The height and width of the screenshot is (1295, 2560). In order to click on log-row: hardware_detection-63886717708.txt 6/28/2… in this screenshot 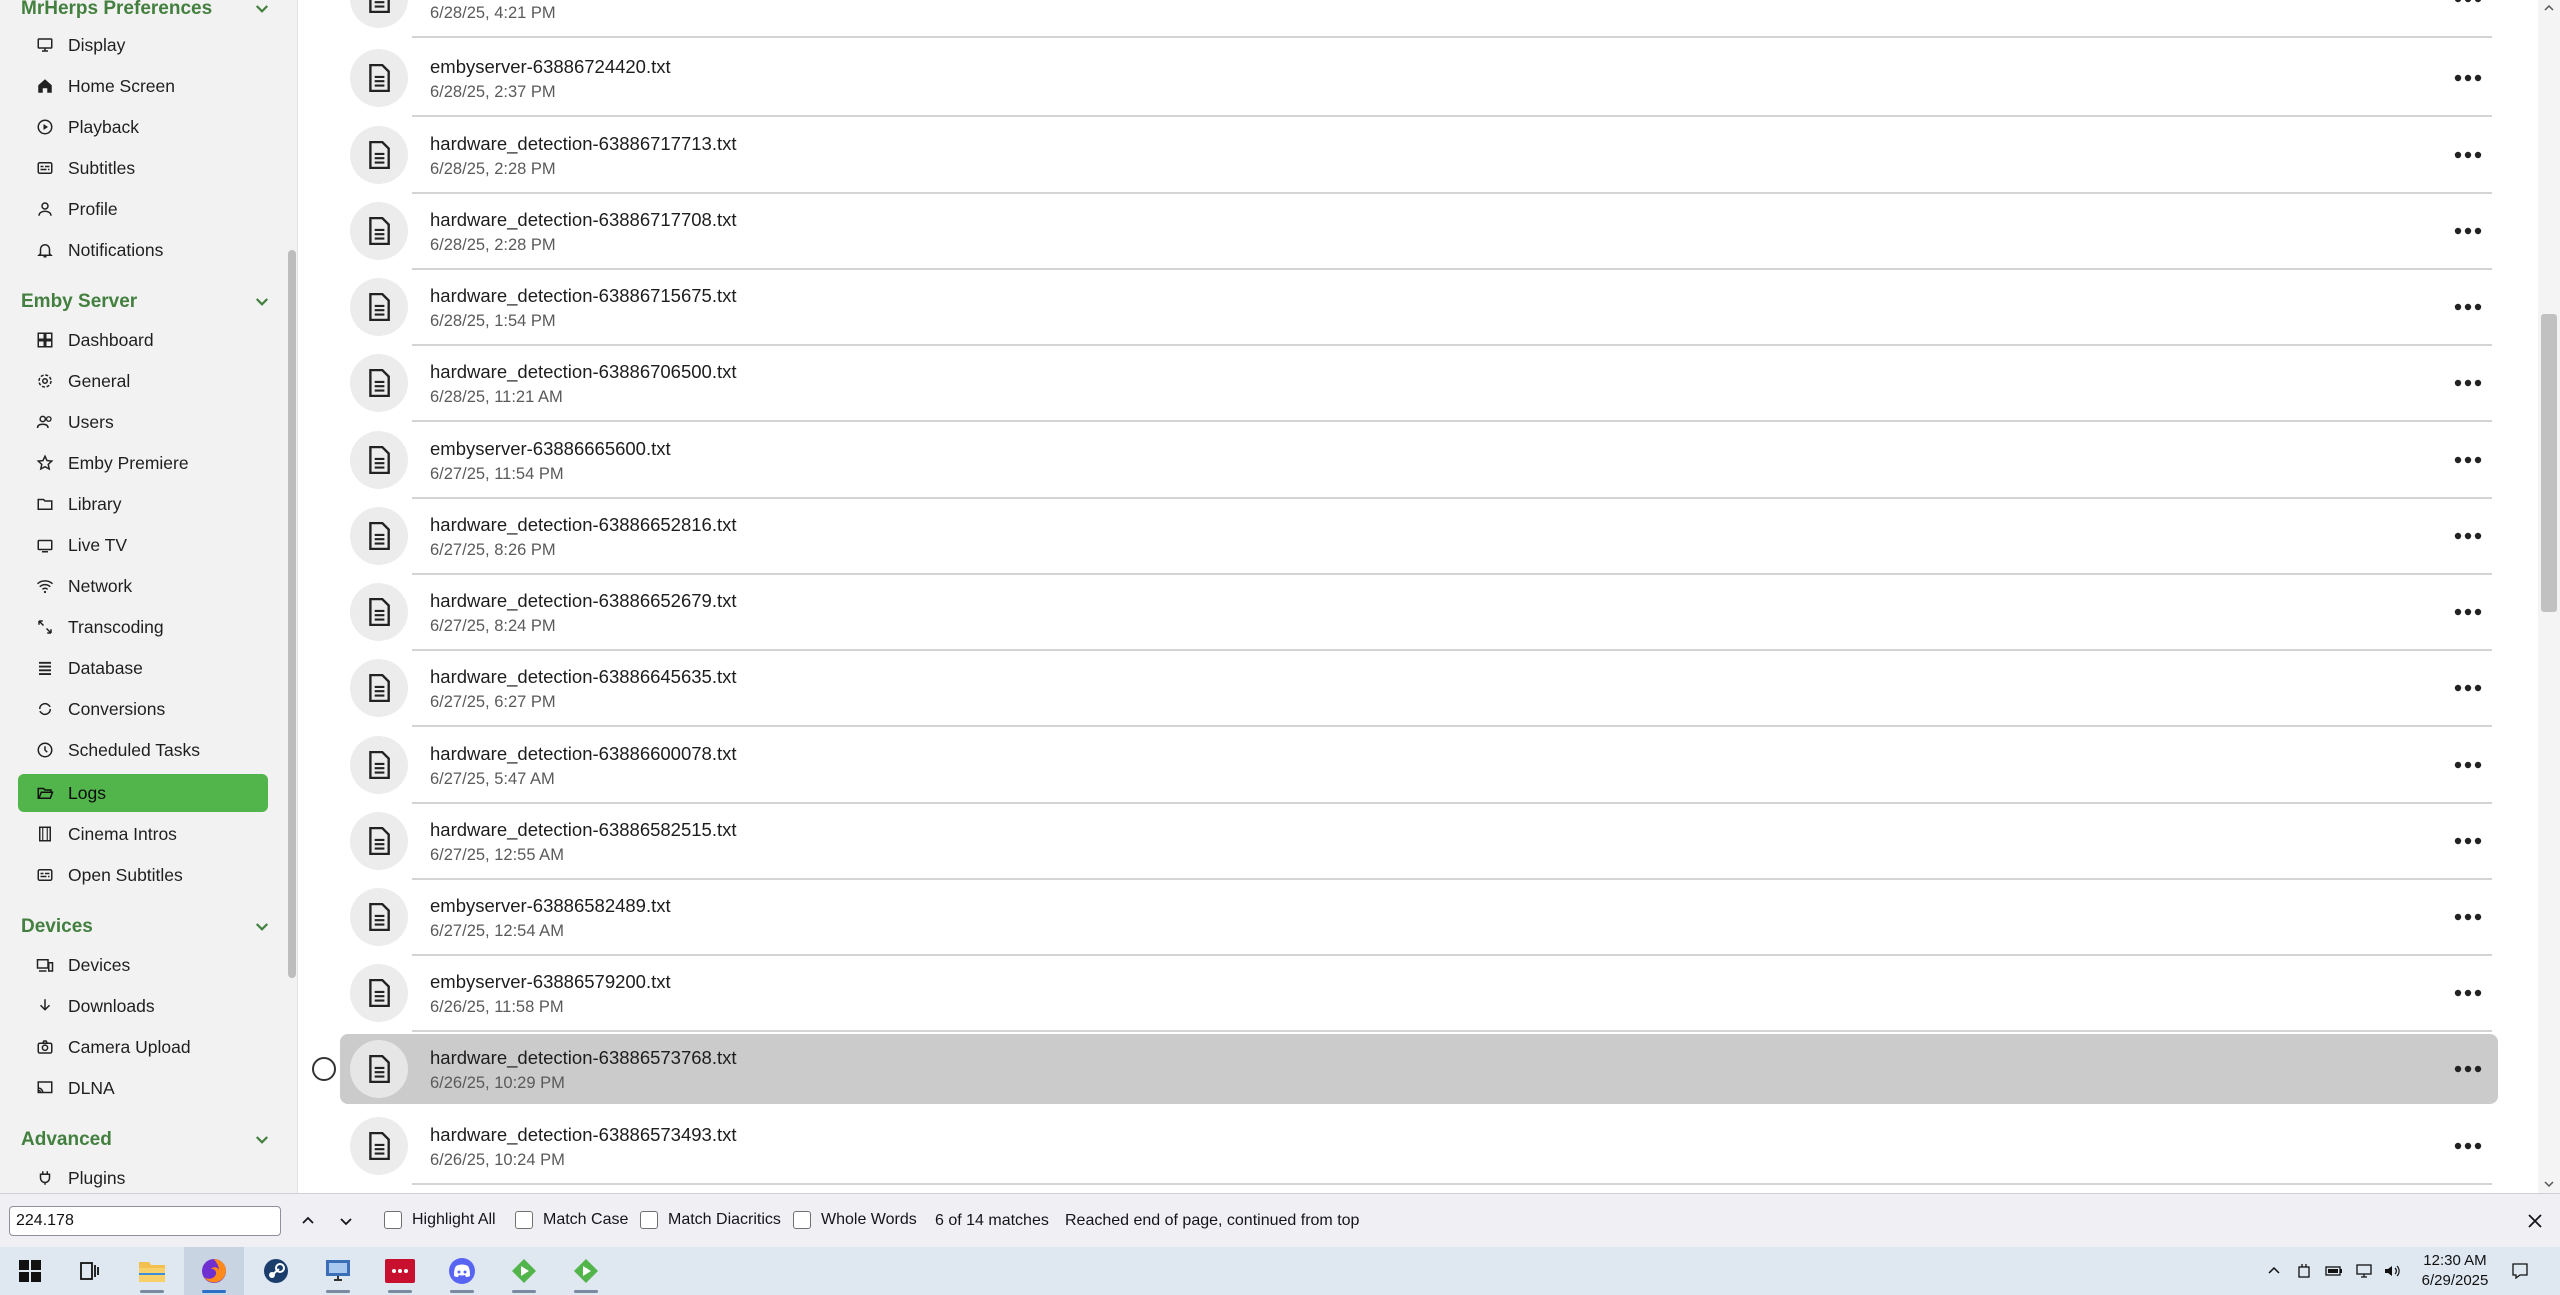, I will do `click(1419, 233)`.